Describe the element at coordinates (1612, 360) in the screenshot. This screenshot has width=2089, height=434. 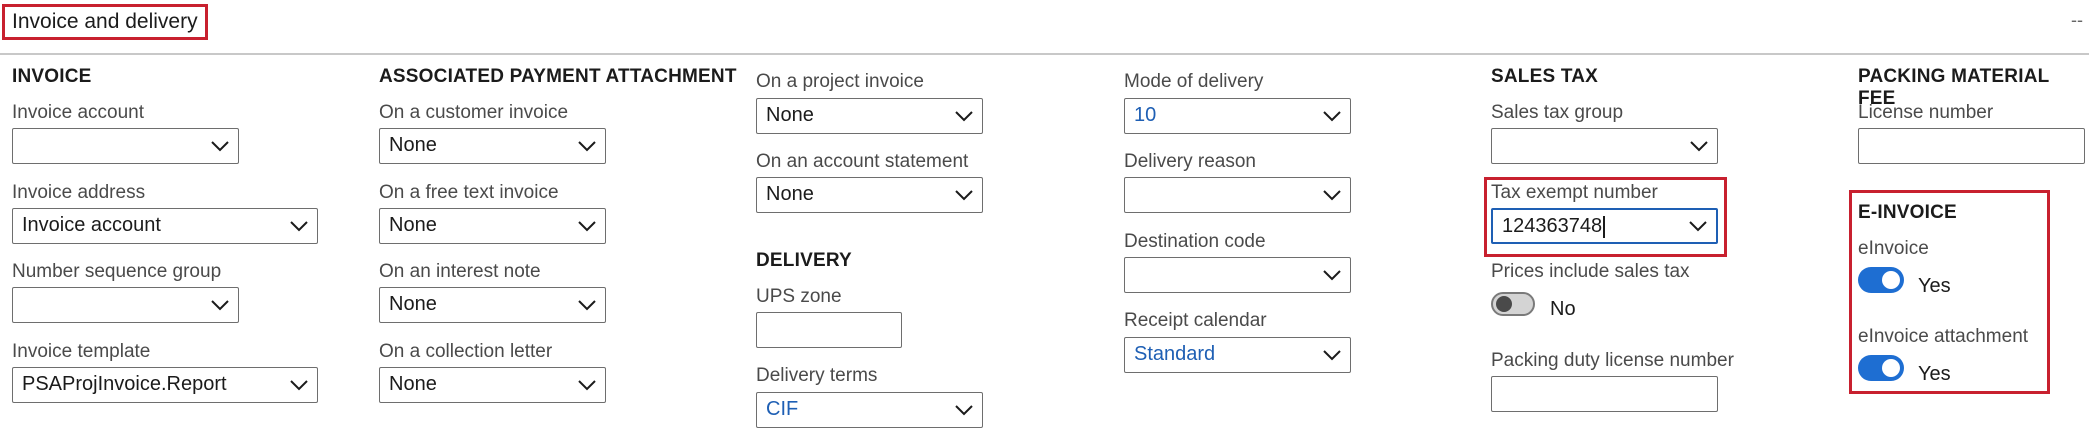
I see `packing-duty-license-label: Packing duty license number` at that location.